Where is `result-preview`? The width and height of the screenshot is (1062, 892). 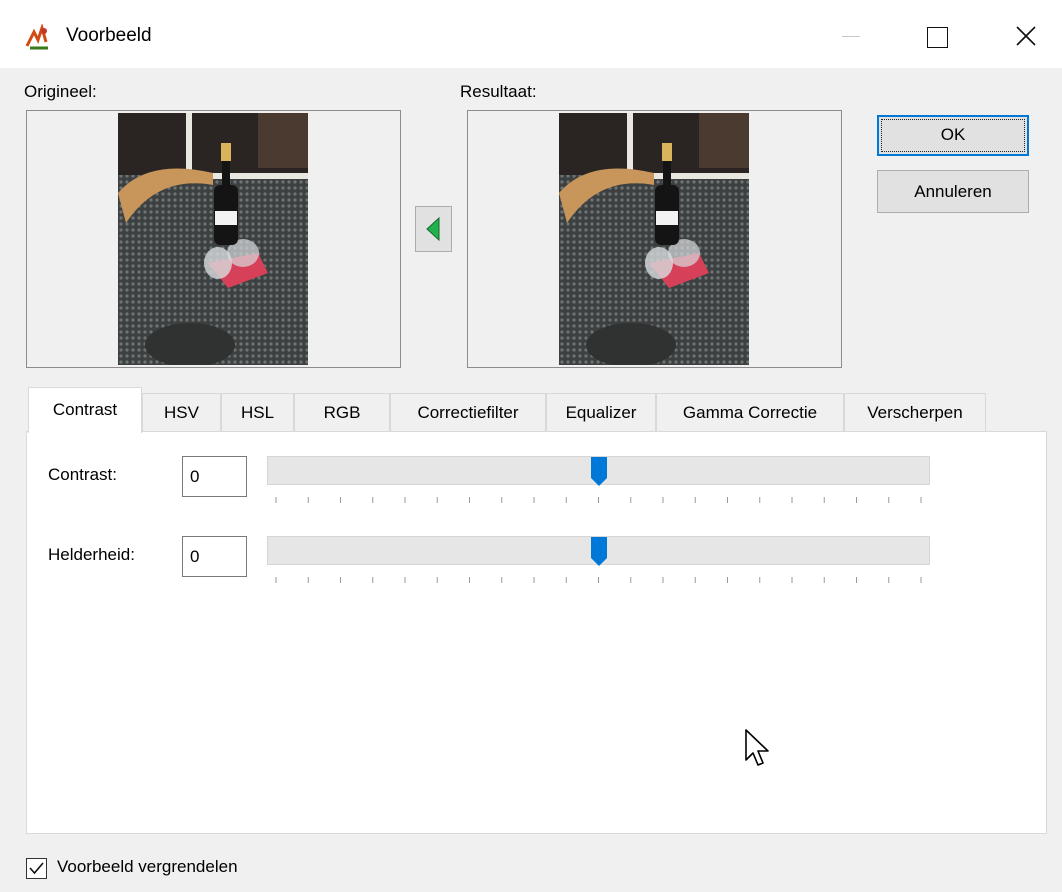 result-preview is located at coordinates (654, 239).